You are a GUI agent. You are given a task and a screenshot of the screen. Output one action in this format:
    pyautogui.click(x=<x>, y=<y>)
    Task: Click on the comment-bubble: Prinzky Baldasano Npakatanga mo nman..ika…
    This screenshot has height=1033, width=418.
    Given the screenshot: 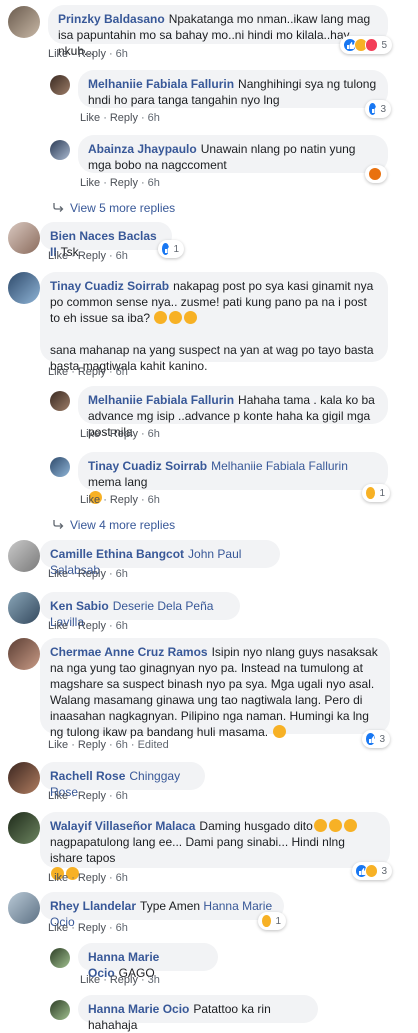 What is the action you would take?
    pyautogui.click(x=218, y=31)
    